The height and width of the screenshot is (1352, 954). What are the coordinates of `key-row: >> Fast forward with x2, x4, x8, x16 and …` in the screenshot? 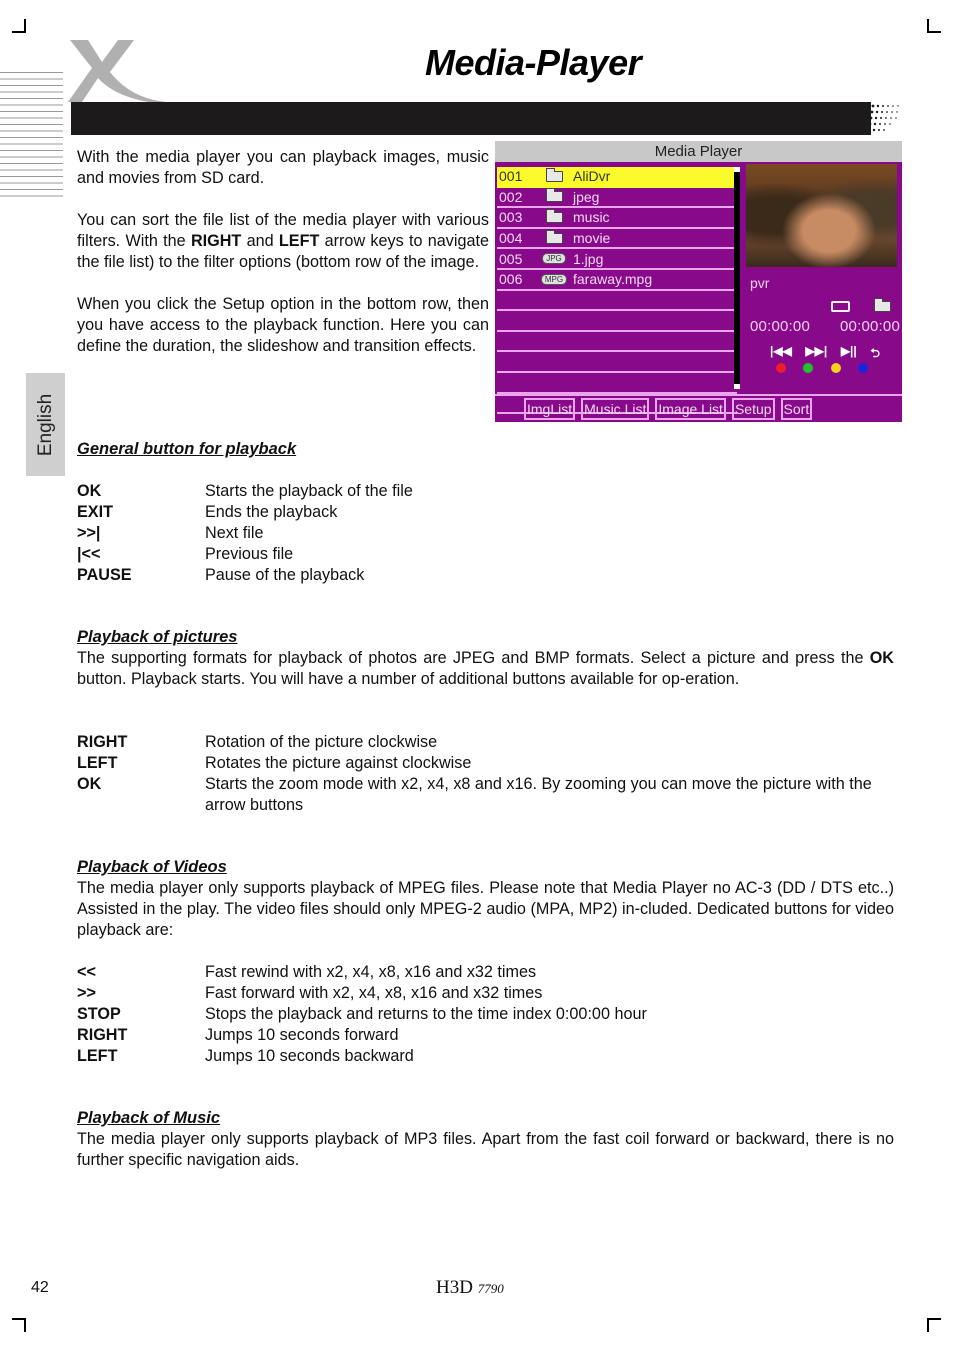 It's located at (485, 993).